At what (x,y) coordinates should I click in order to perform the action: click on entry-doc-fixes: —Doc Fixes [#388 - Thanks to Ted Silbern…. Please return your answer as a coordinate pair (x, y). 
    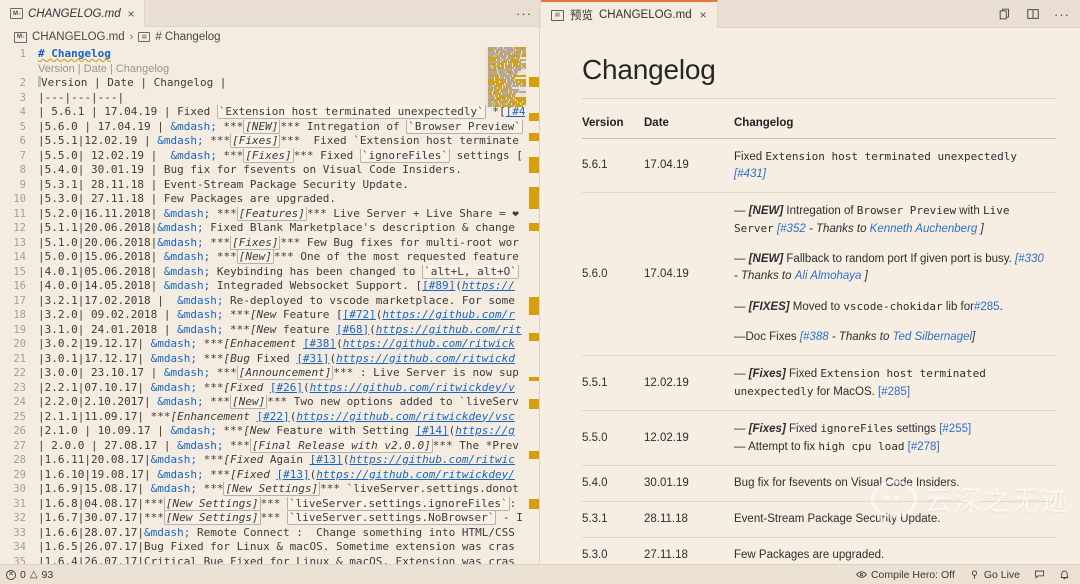
    Looking at the image, I should click on (889, 337).